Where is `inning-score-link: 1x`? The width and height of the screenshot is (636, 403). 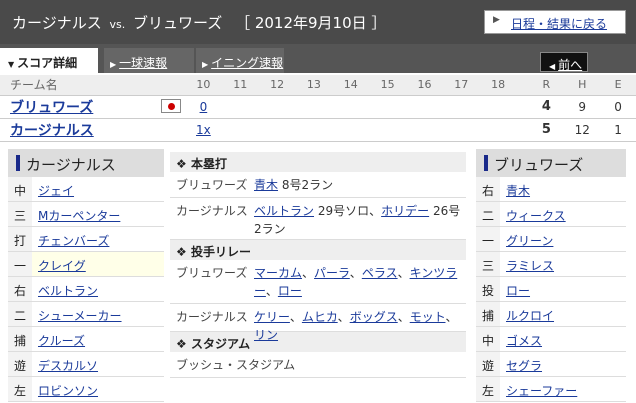 inning-score-link: 1x is located at coordinates (203, 130).